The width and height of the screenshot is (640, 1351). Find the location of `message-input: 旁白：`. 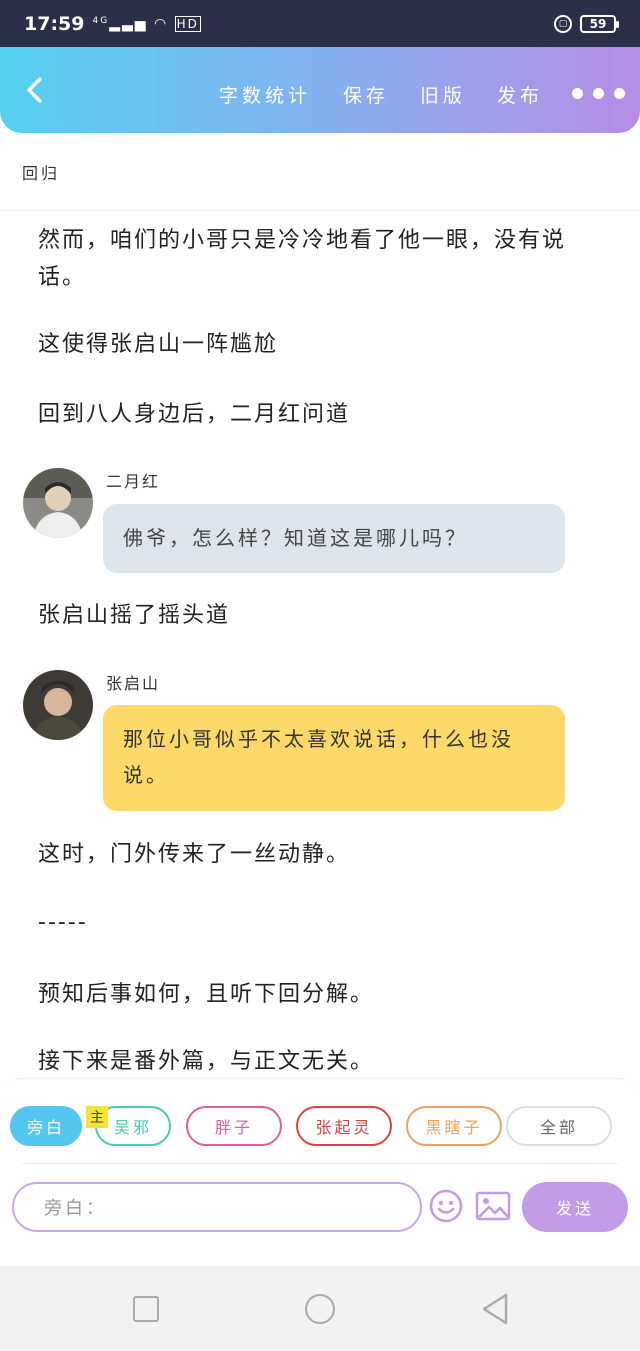

message-input: 旁白： is located at coordinates (217, 1207).